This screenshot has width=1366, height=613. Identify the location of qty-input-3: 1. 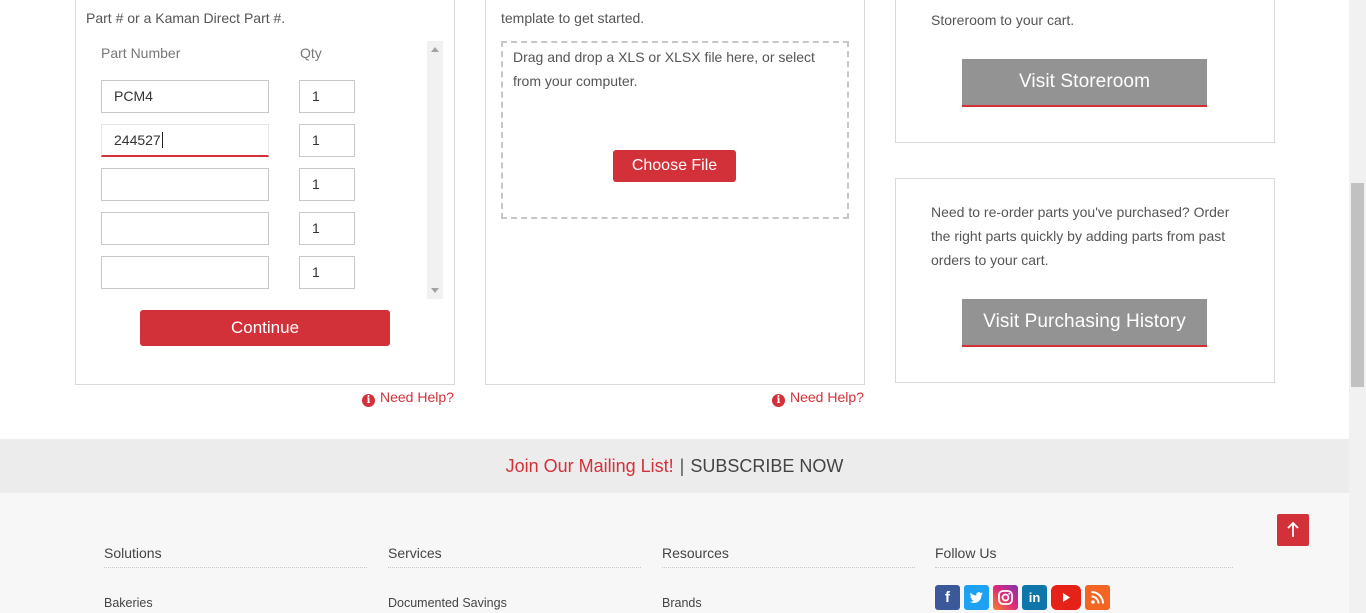
(327, 184).